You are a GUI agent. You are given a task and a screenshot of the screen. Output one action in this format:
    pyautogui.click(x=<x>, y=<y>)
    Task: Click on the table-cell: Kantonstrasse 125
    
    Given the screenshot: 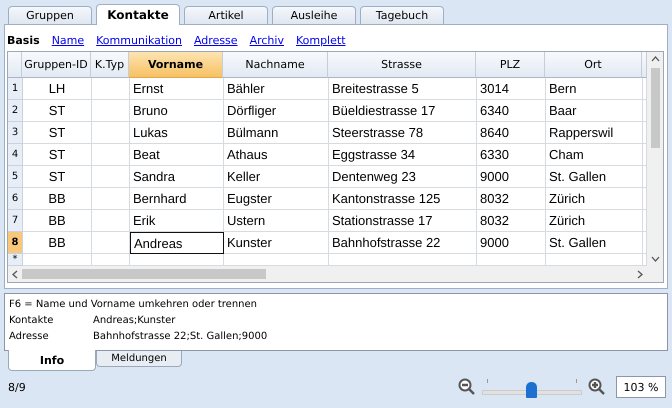 What is the action you would take?
    pyautogui.click(x=403, y=199)
    